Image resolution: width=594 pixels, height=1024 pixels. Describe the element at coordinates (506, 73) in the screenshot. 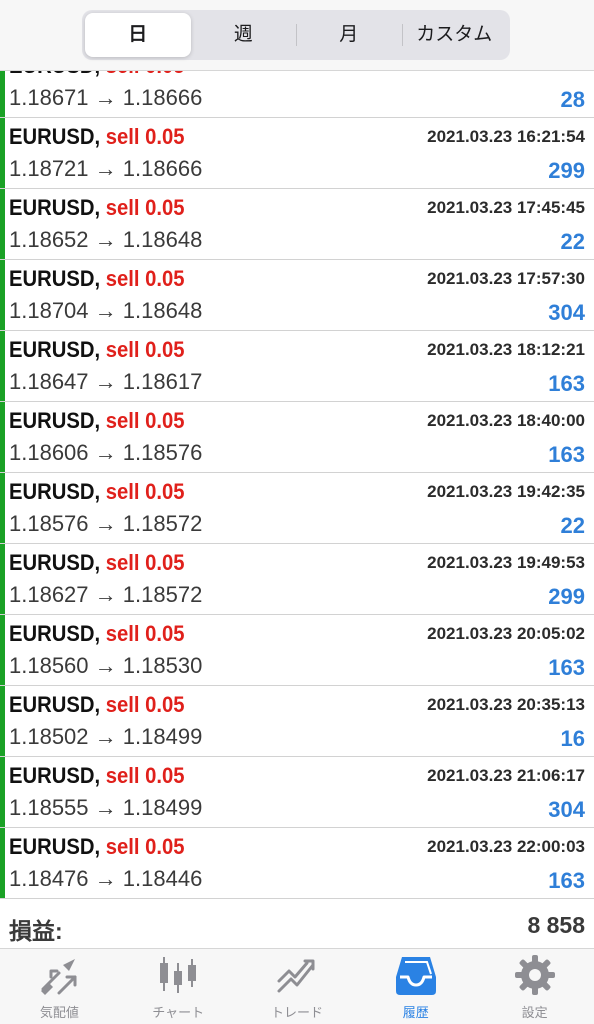

I see `trade-close-time: 2021.03.23 16:05:02` at that location.